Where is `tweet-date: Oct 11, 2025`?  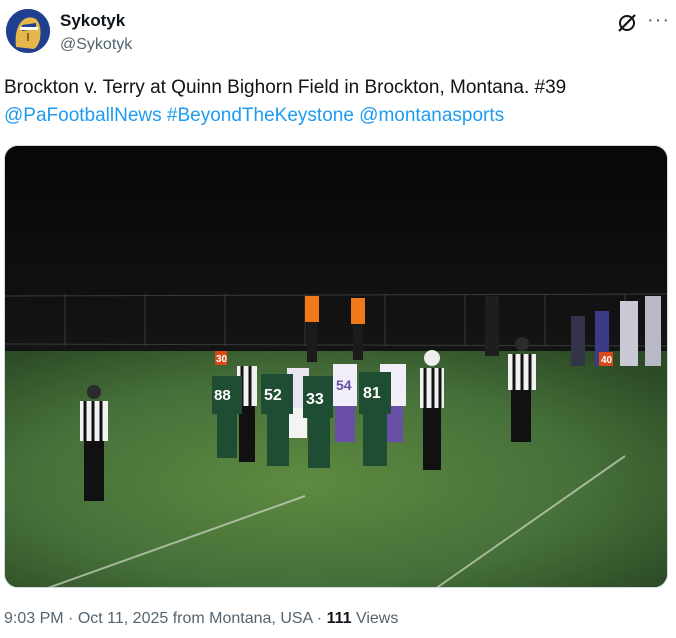 tweet-date: Oct 11, 2025 is located at coordinates (123, 618).